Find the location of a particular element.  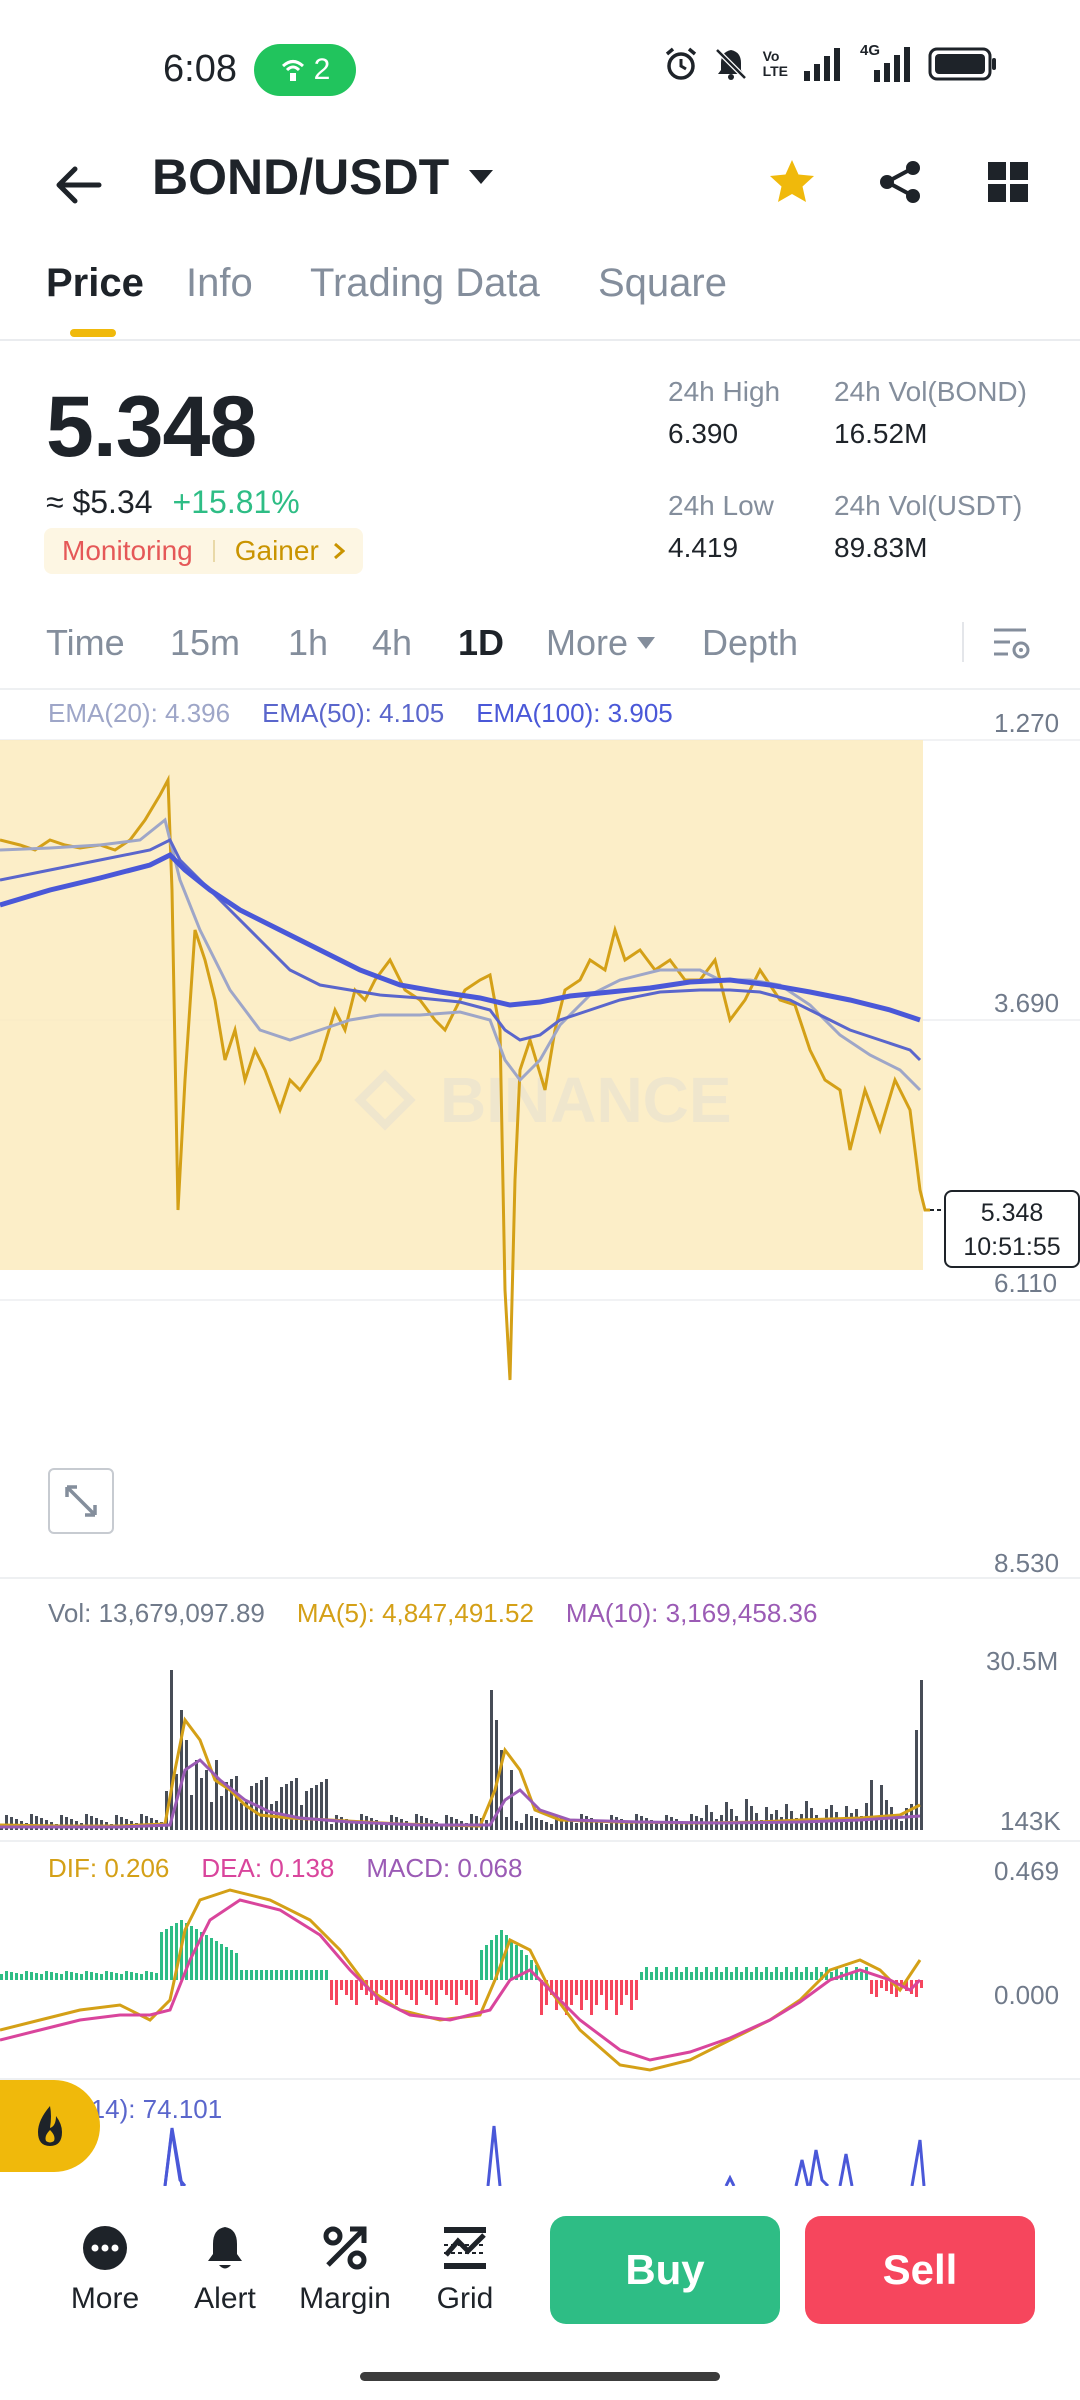

caret-down-icon is located at coordinates (481, 177).